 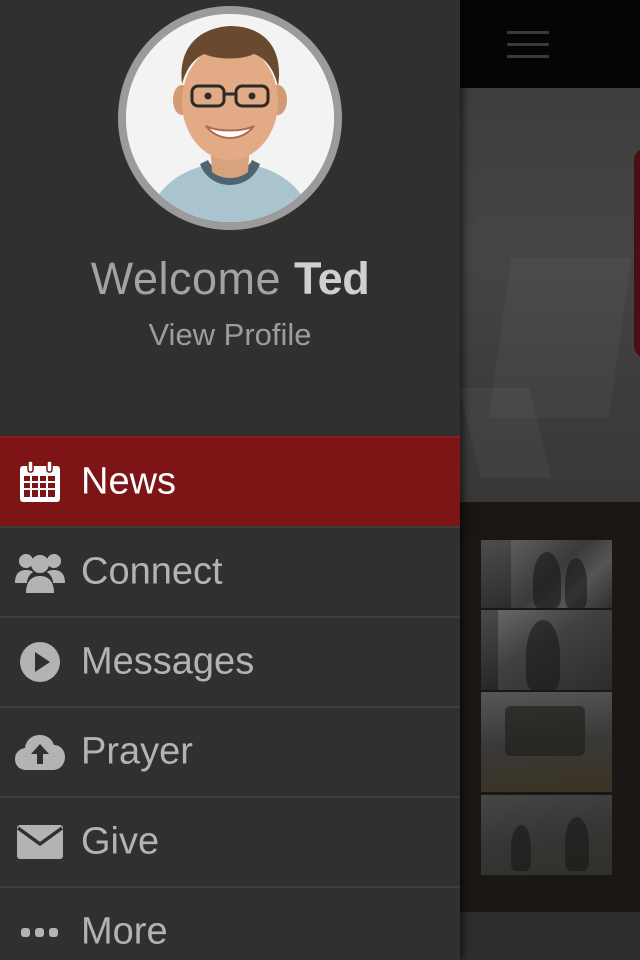 What do you see at coordinates (550, 936) in the screenshot?
I see `background-bottom-bar` at bounding box center [550, 936].